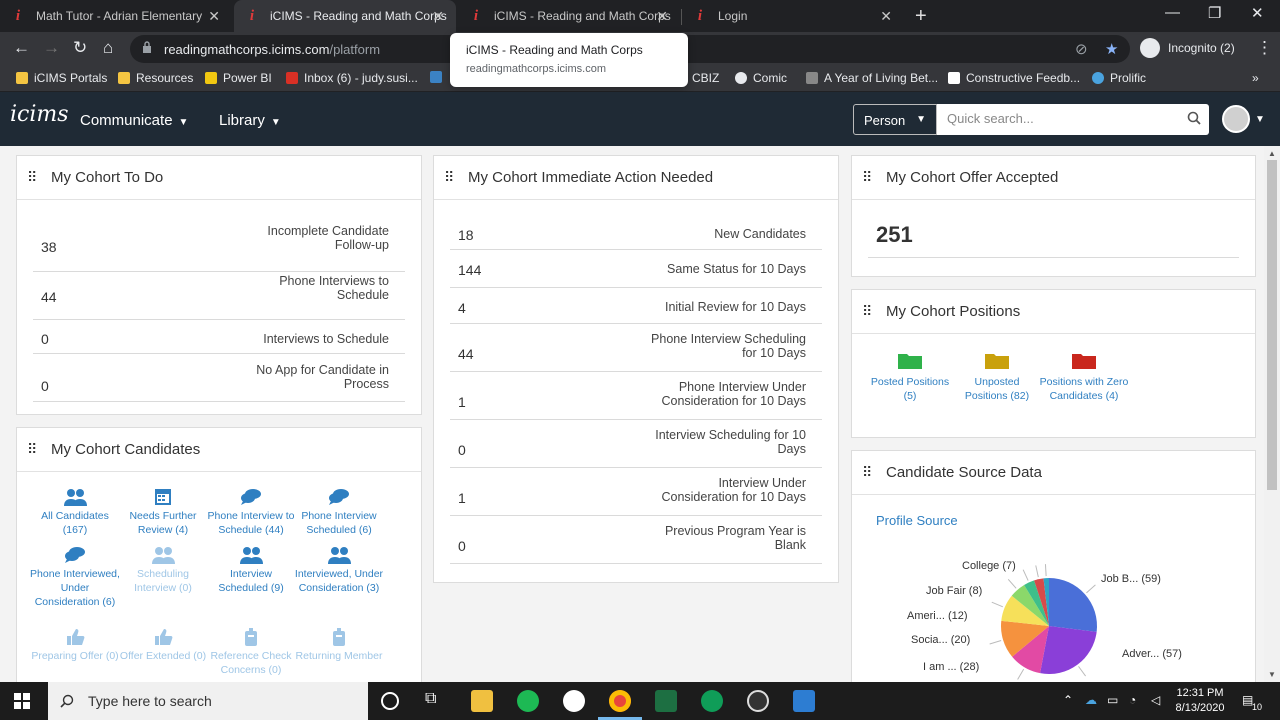 This screenshot has height=720, width=1280. I want to click on forward-icon: →, so click(51, 48).